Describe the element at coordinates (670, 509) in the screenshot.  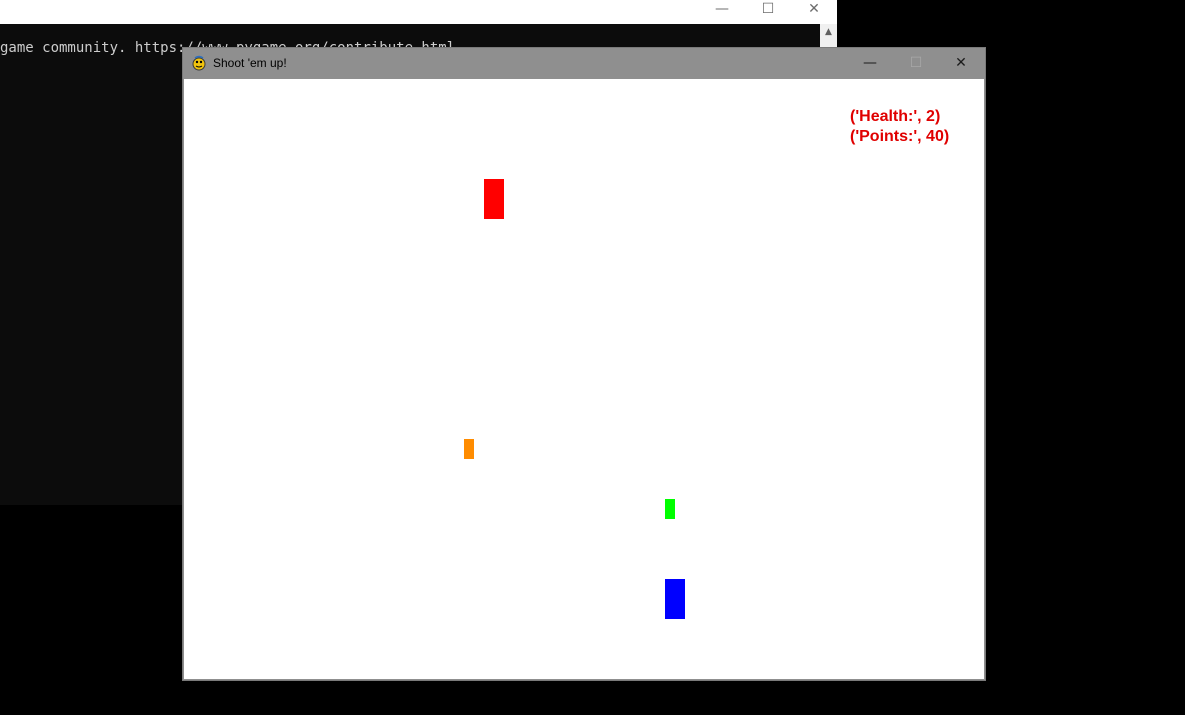
I see `player-bullet` at that location.